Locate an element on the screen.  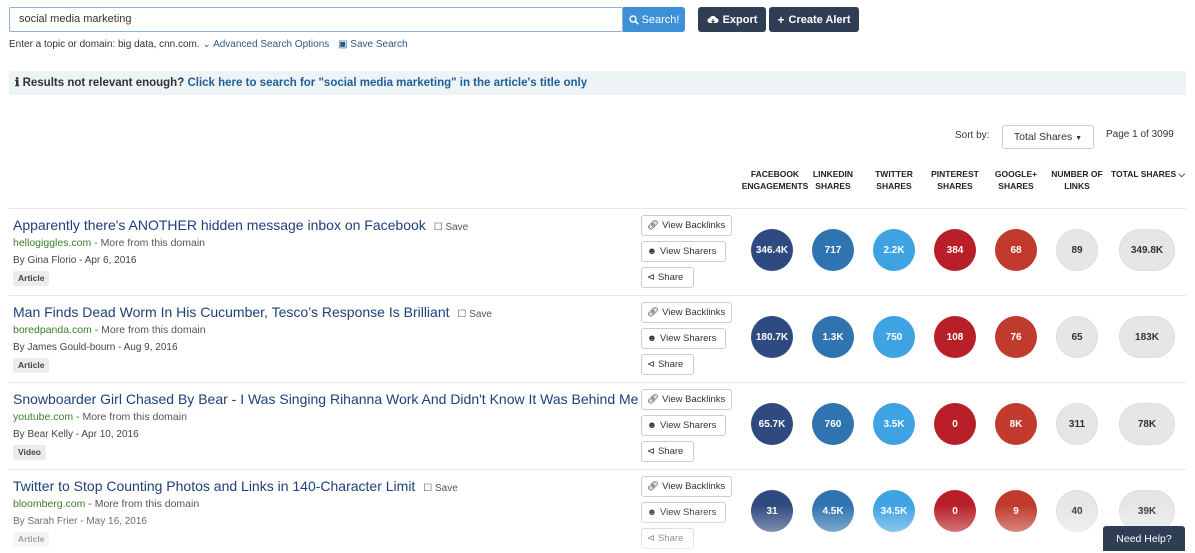
facebook-count: 180.7K is located at coordinates (772, 337).